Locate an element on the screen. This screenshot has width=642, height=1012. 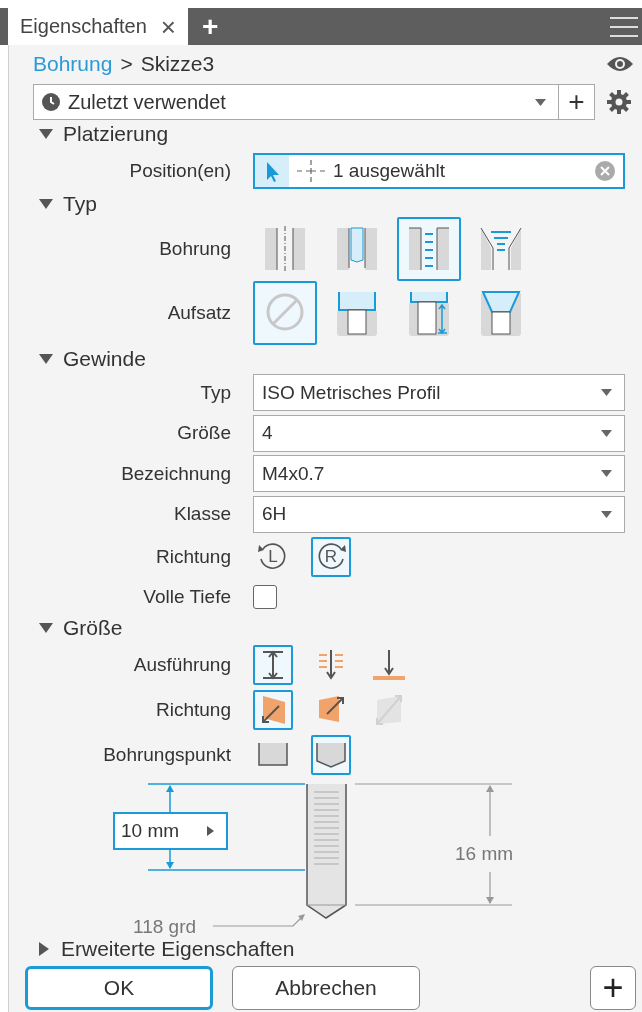
clock-icon is located at coordinates (51, 102).